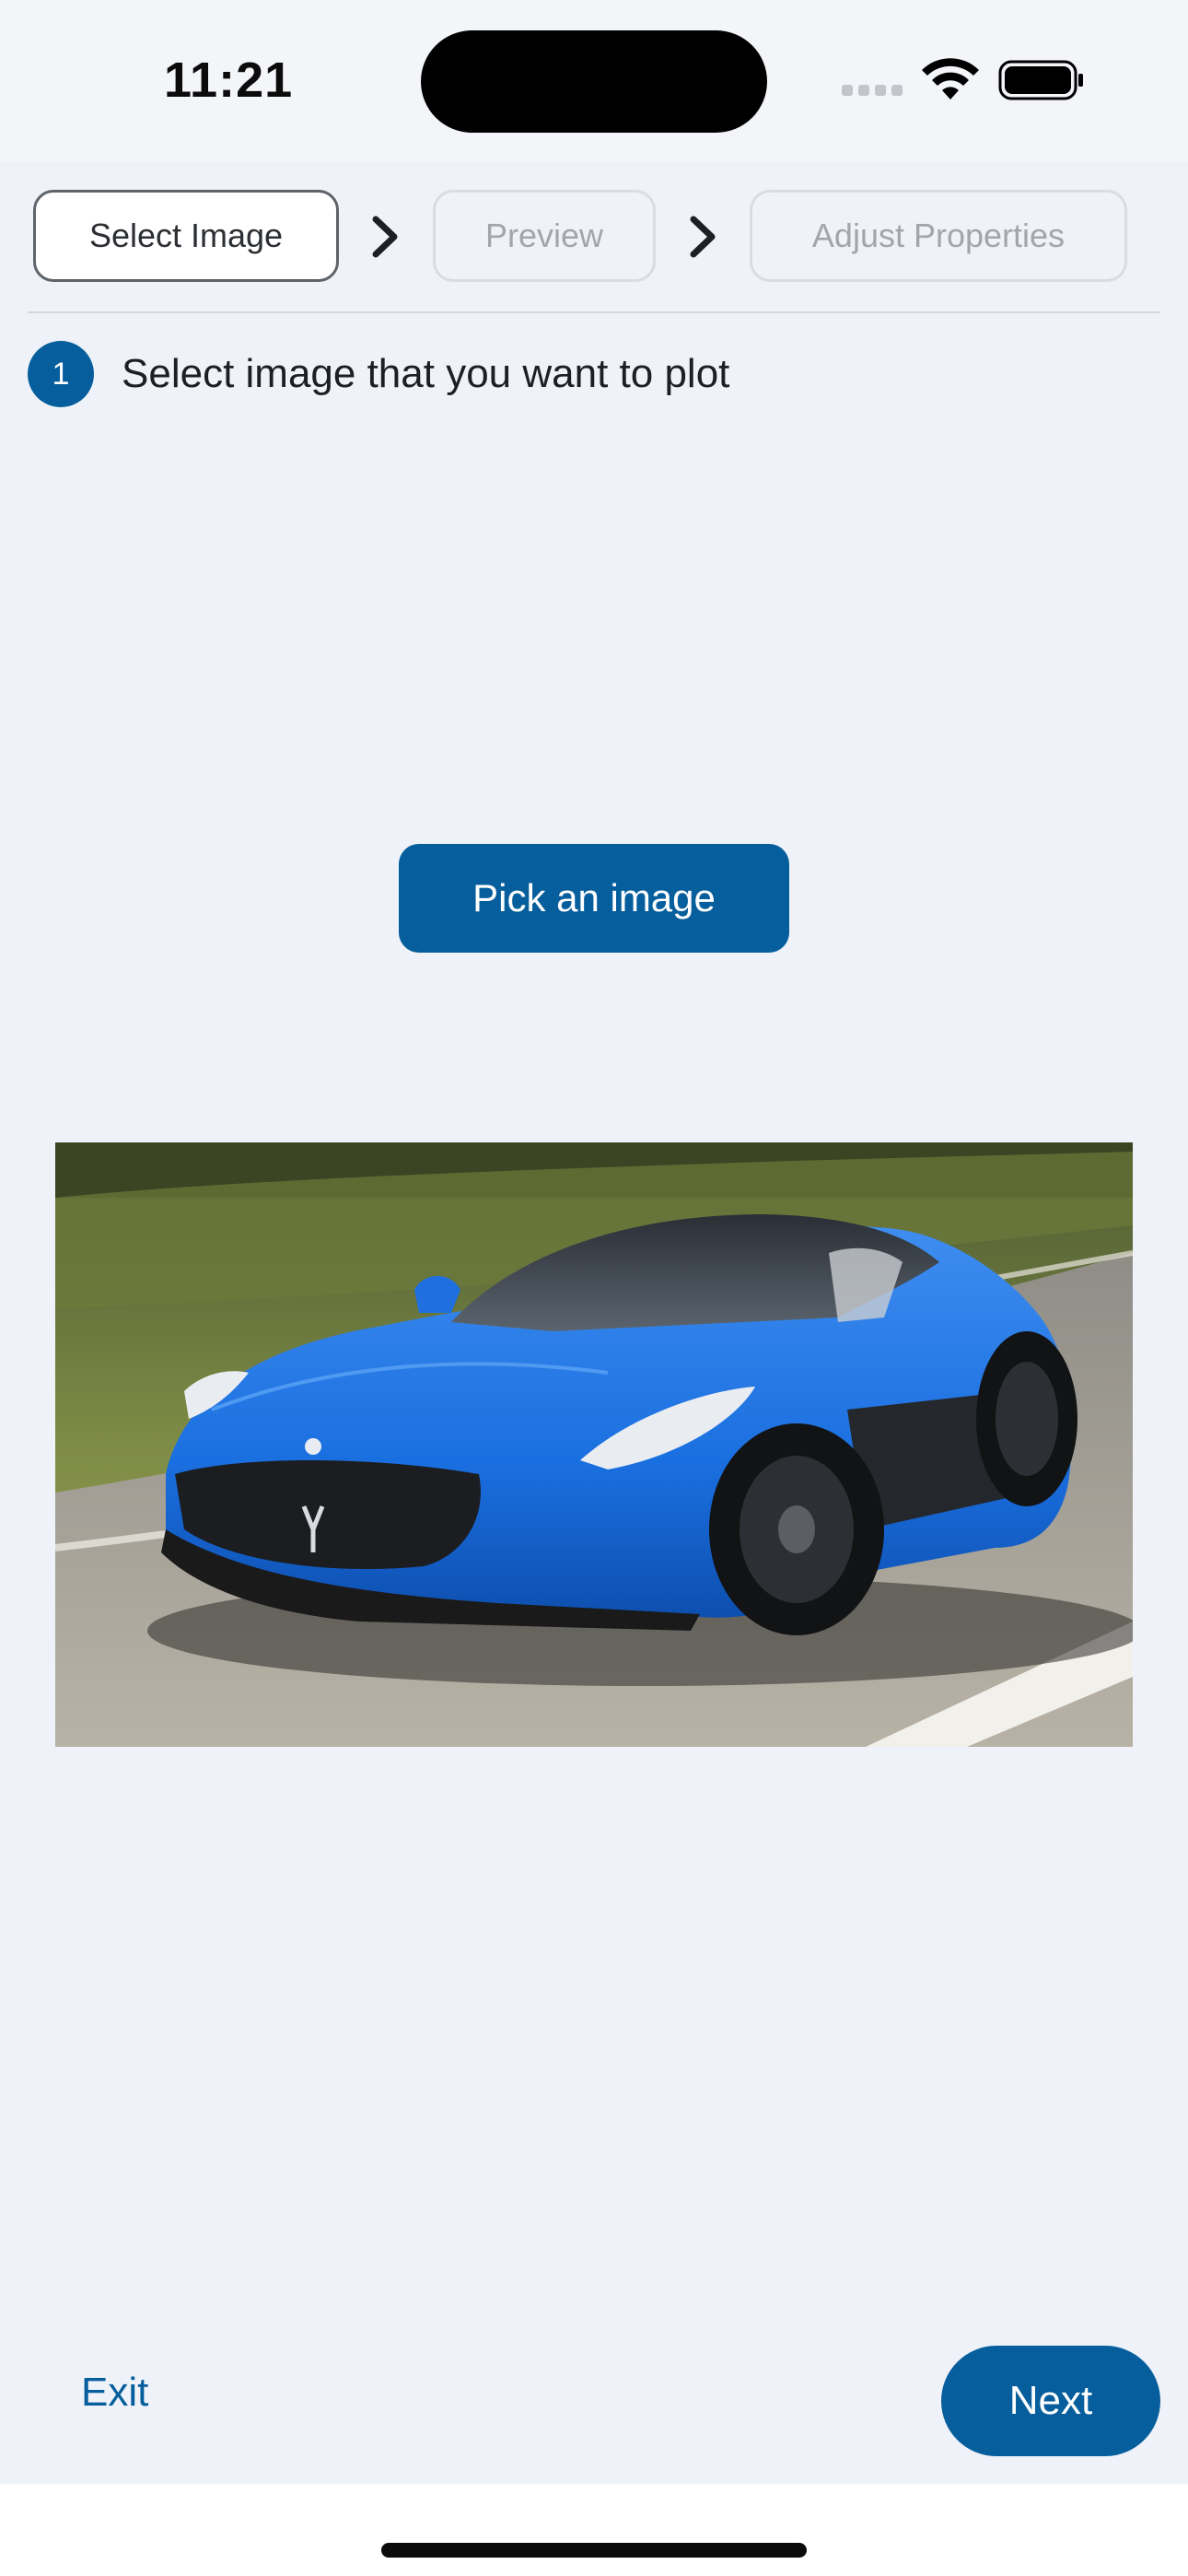  What do you see at coordinates (114, 2393) in the screenshot?
I see `exit-button: Exit` at bounding box center [114, 2393].